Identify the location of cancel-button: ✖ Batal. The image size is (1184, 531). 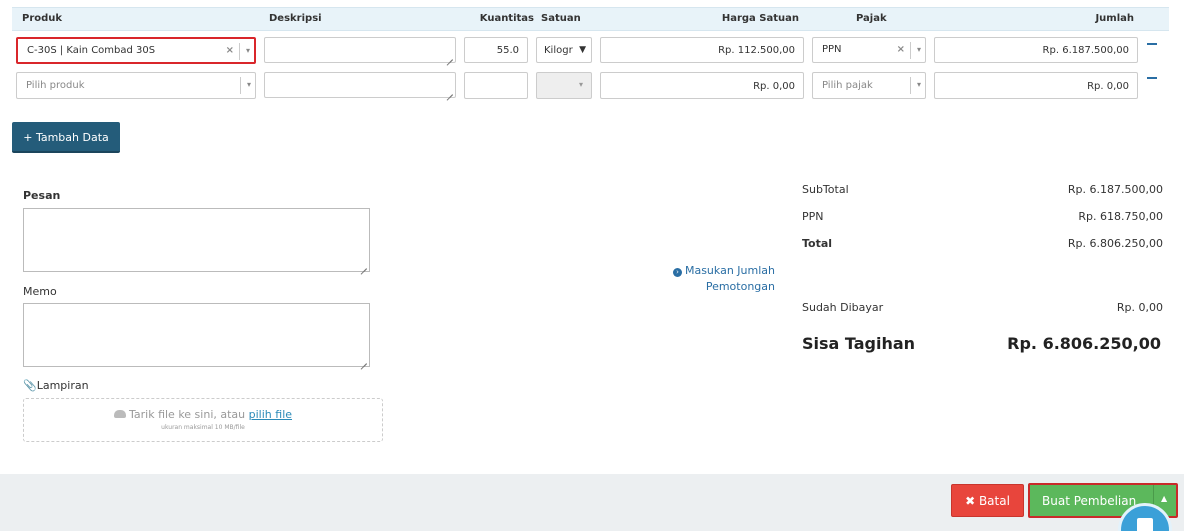
(987, 500).